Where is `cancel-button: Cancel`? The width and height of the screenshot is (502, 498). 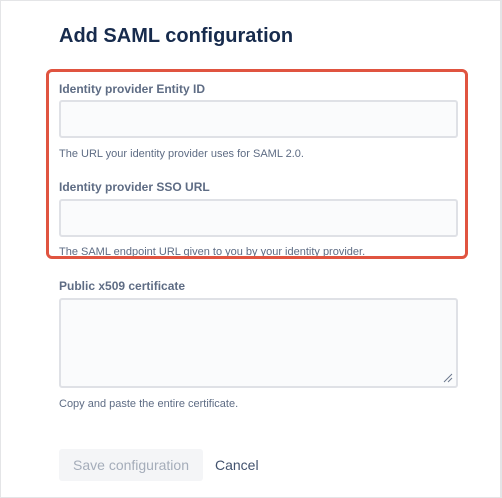 cancel-button: Cancel is located at coordinates (237, 465).